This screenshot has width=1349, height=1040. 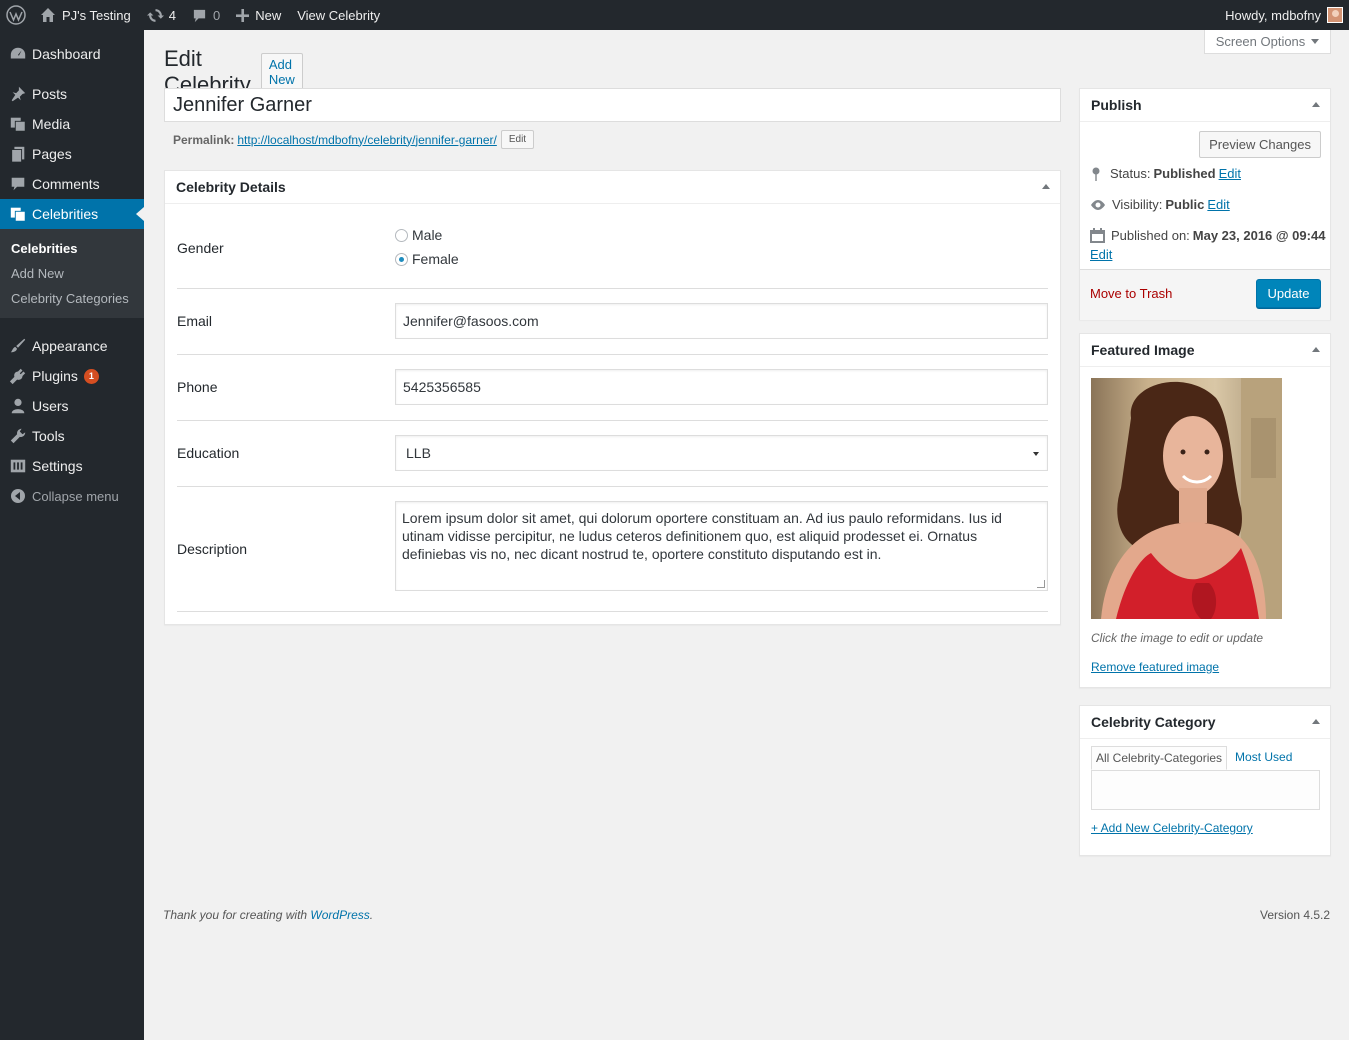 What do you see at coordinates (1159, 758) in the screenshot?
I see `tab-all-categories: All Celebrity-Categories` at bounding box center [1159, 758].